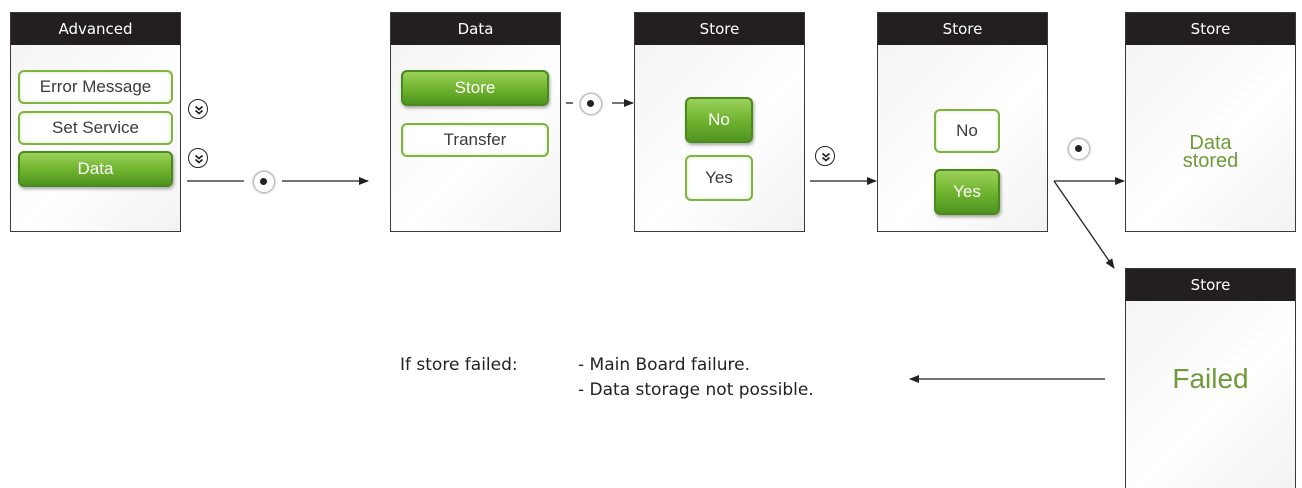 This screenshot has width=1302, height=488. I want to click on failure-reason: - Main Board failure., so click(664, 365).